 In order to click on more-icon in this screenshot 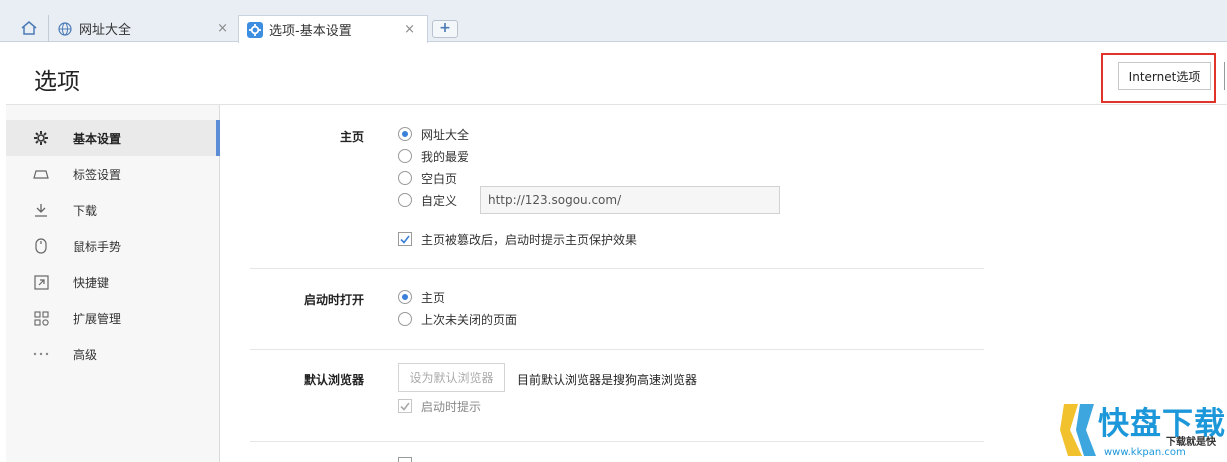, I will do `click(41, 354)`.